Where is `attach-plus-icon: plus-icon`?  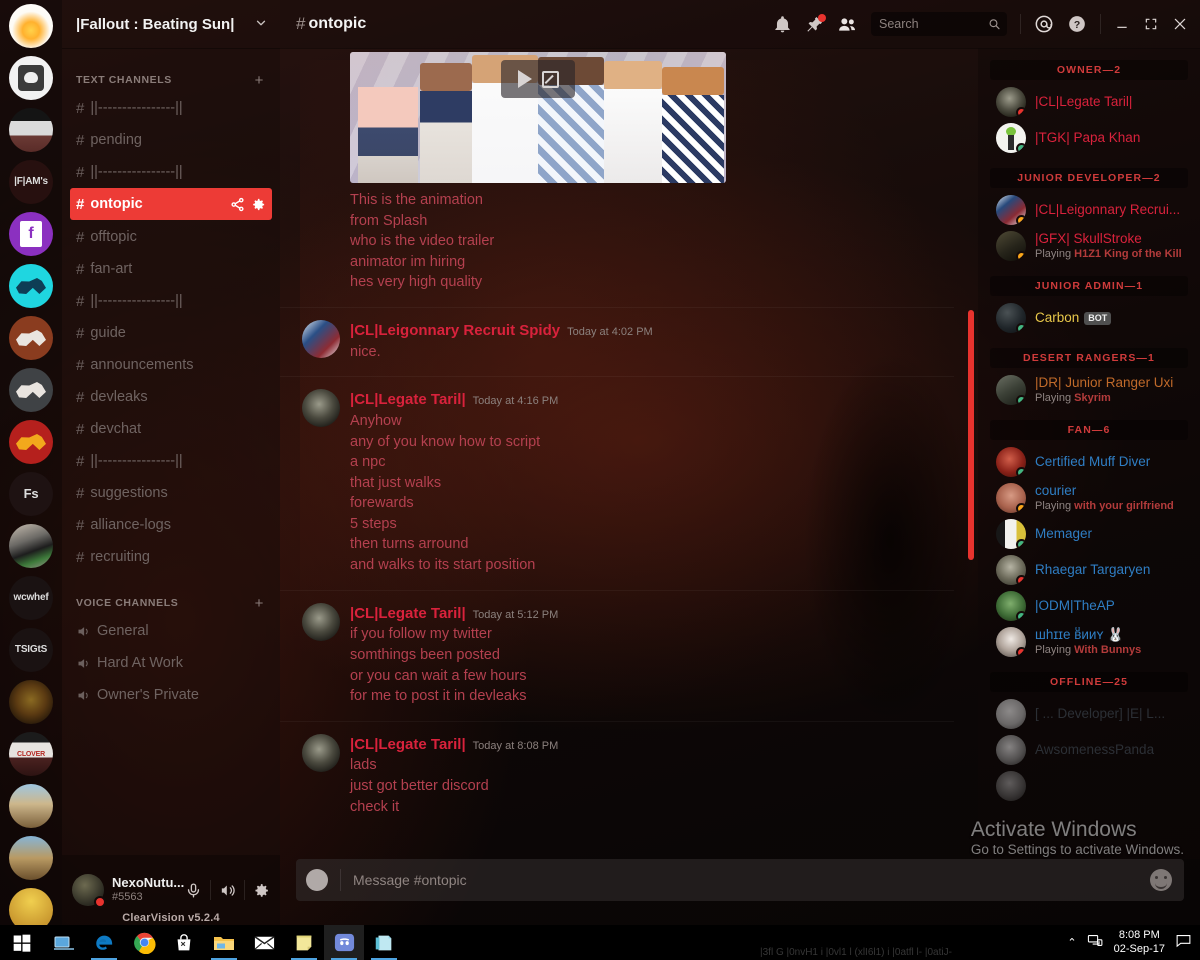
attach-plus-icon: plus-icon is located at coordinates (317, 880).